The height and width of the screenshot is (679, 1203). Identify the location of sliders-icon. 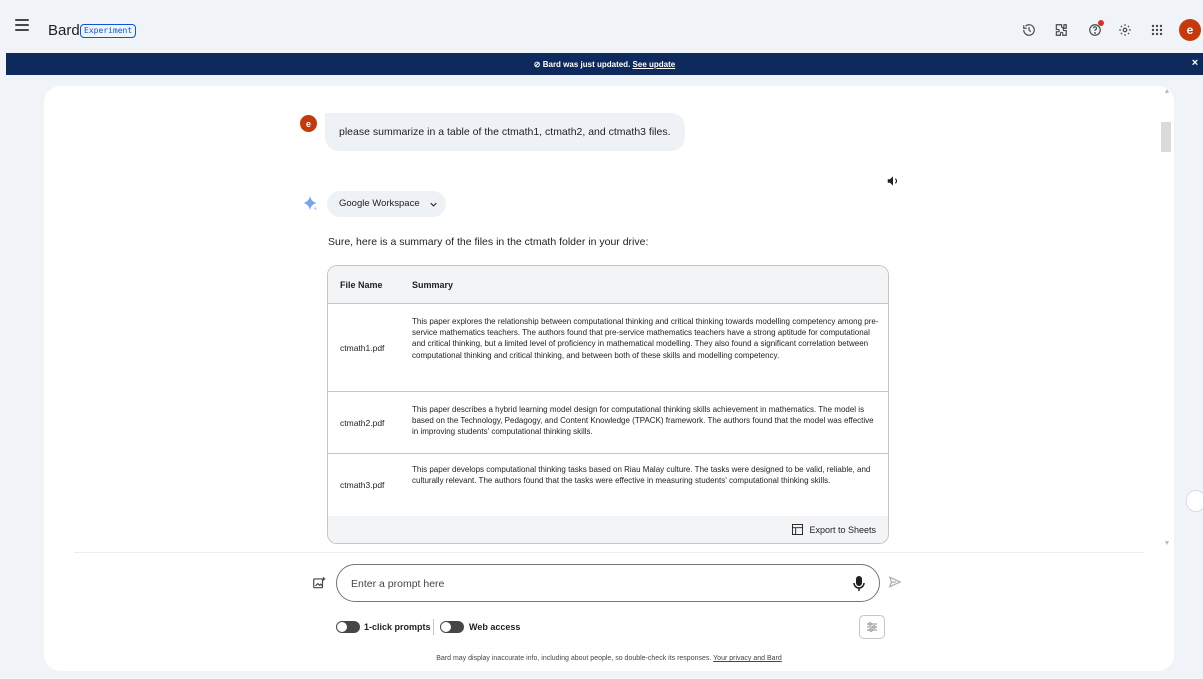
(872, 627).